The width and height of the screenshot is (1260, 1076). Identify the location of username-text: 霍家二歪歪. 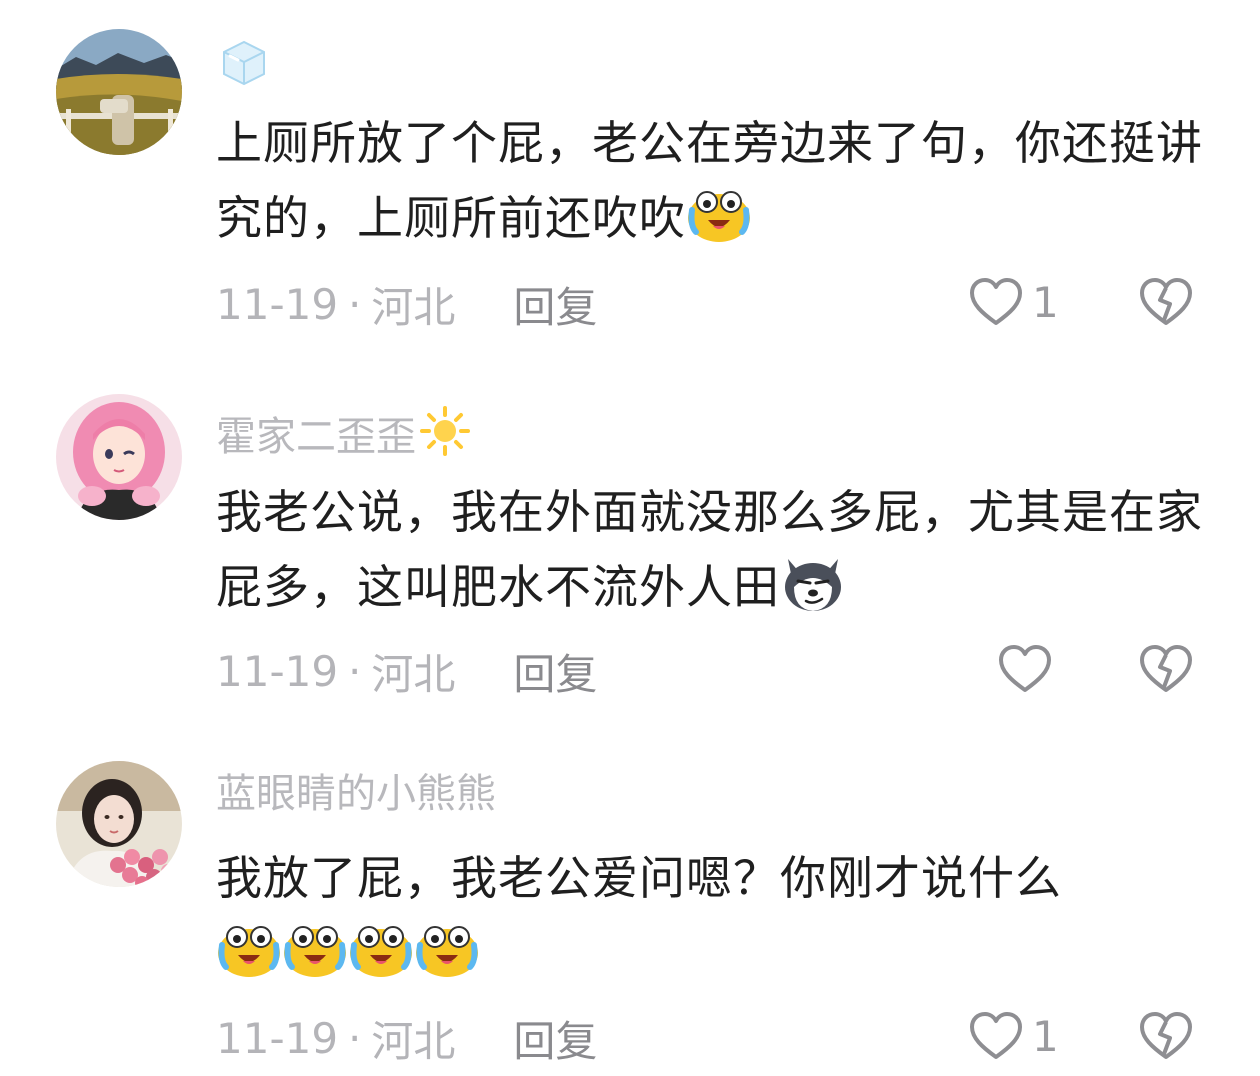
(316, 436).